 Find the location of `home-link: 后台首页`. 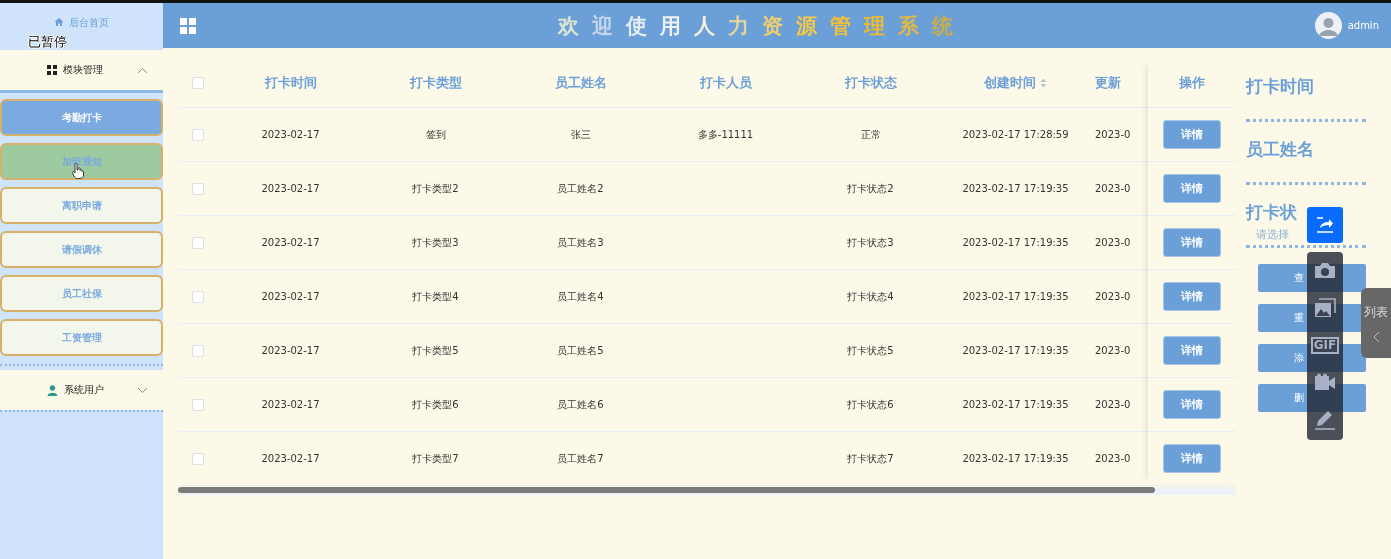

home-link: 后台首页 is located at coordinates (81, 23).